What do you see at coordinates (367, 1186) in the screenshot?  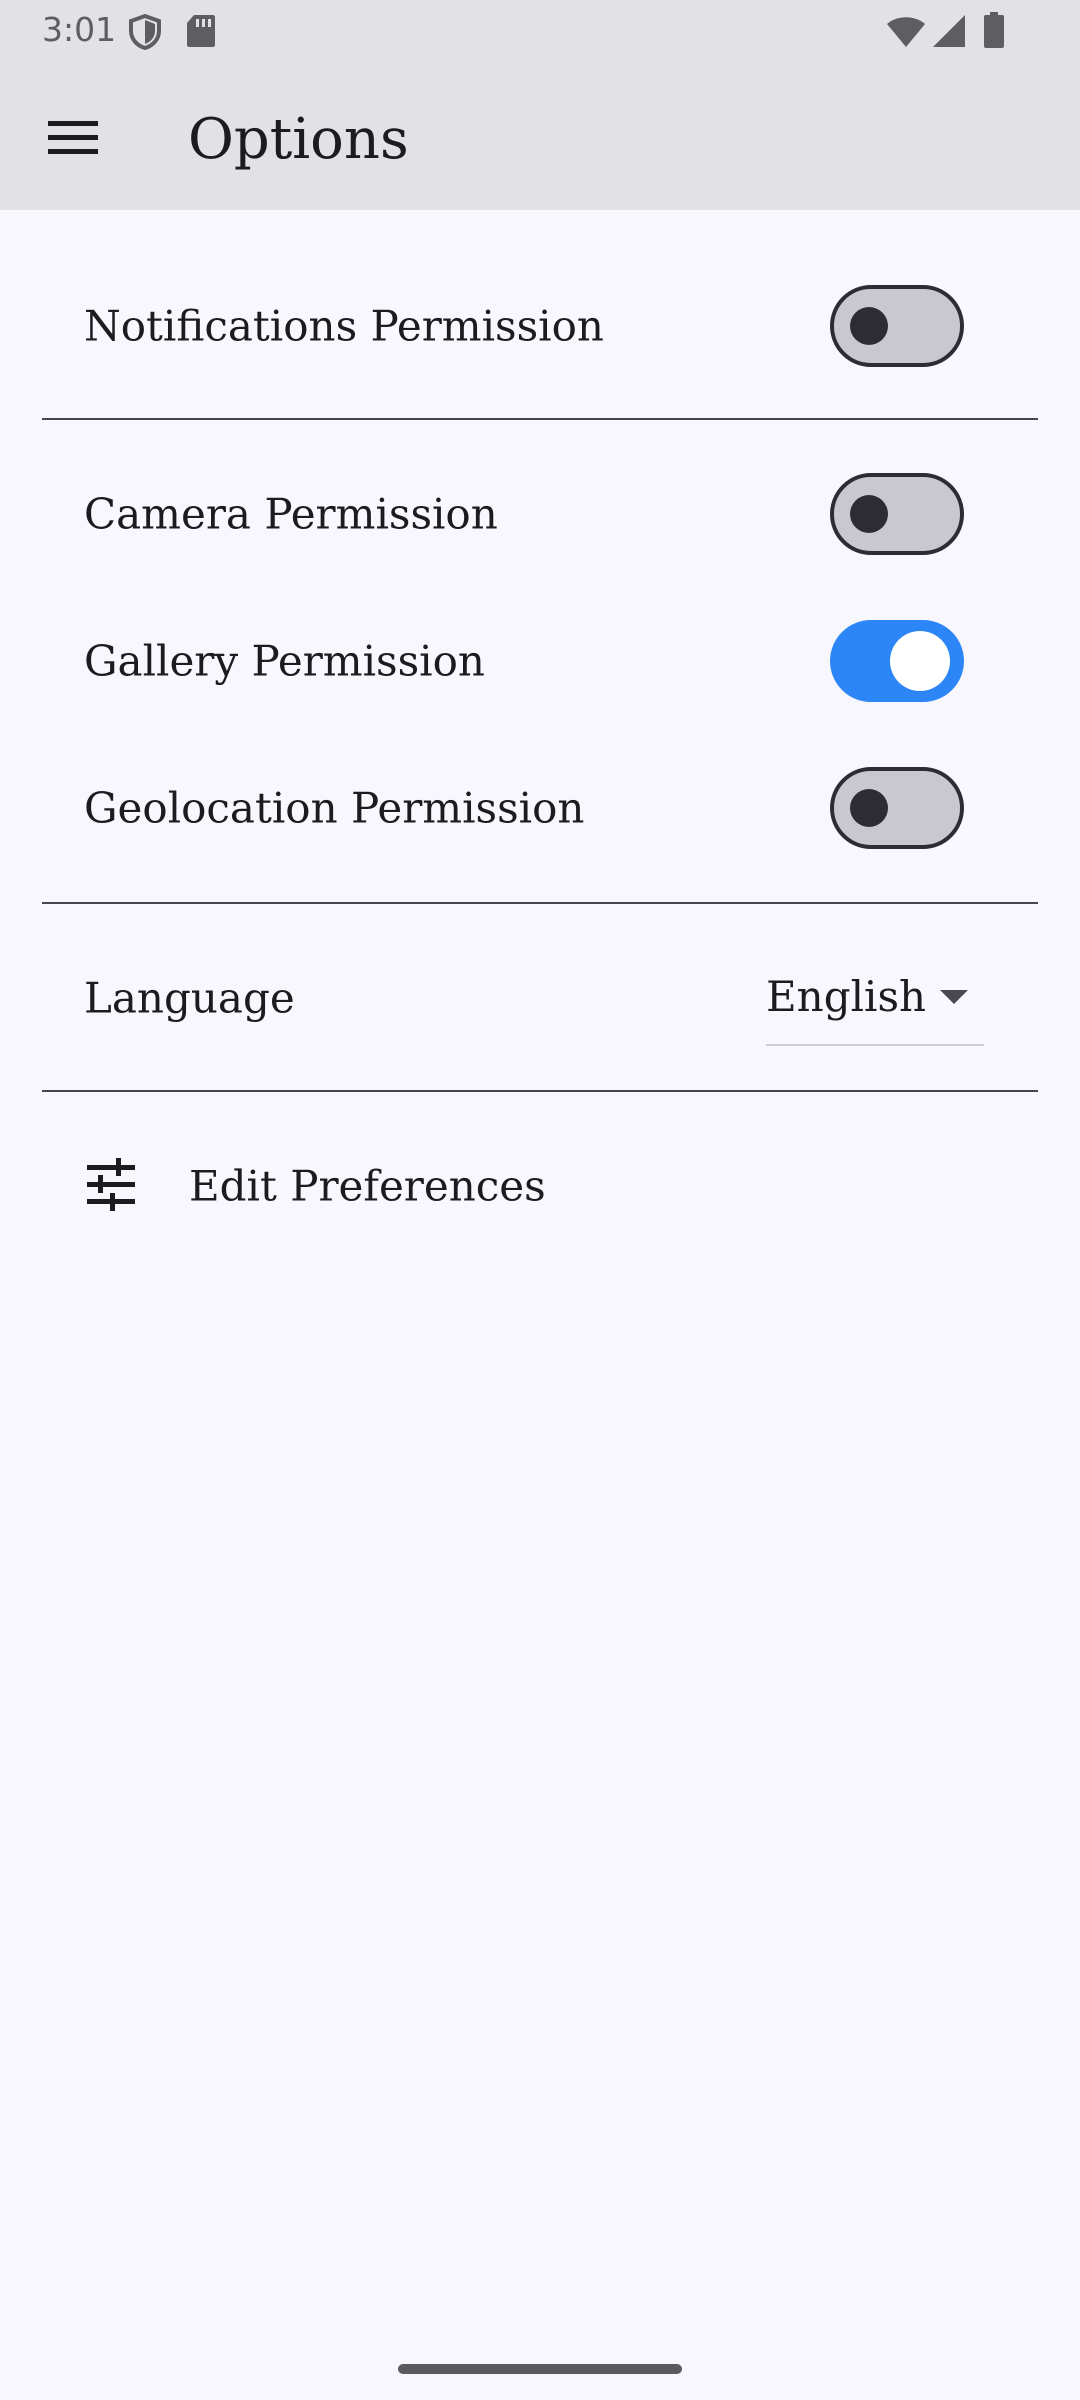 I see `edit-preferences-label: Edit Preferences` at bounding box center [367, 1186].